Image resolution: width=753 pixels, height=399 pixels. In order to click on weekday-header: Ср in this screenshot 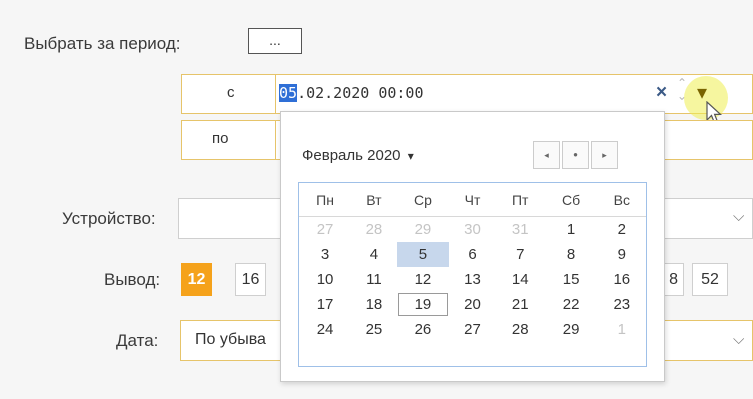, I will do `click(423, 200)`.